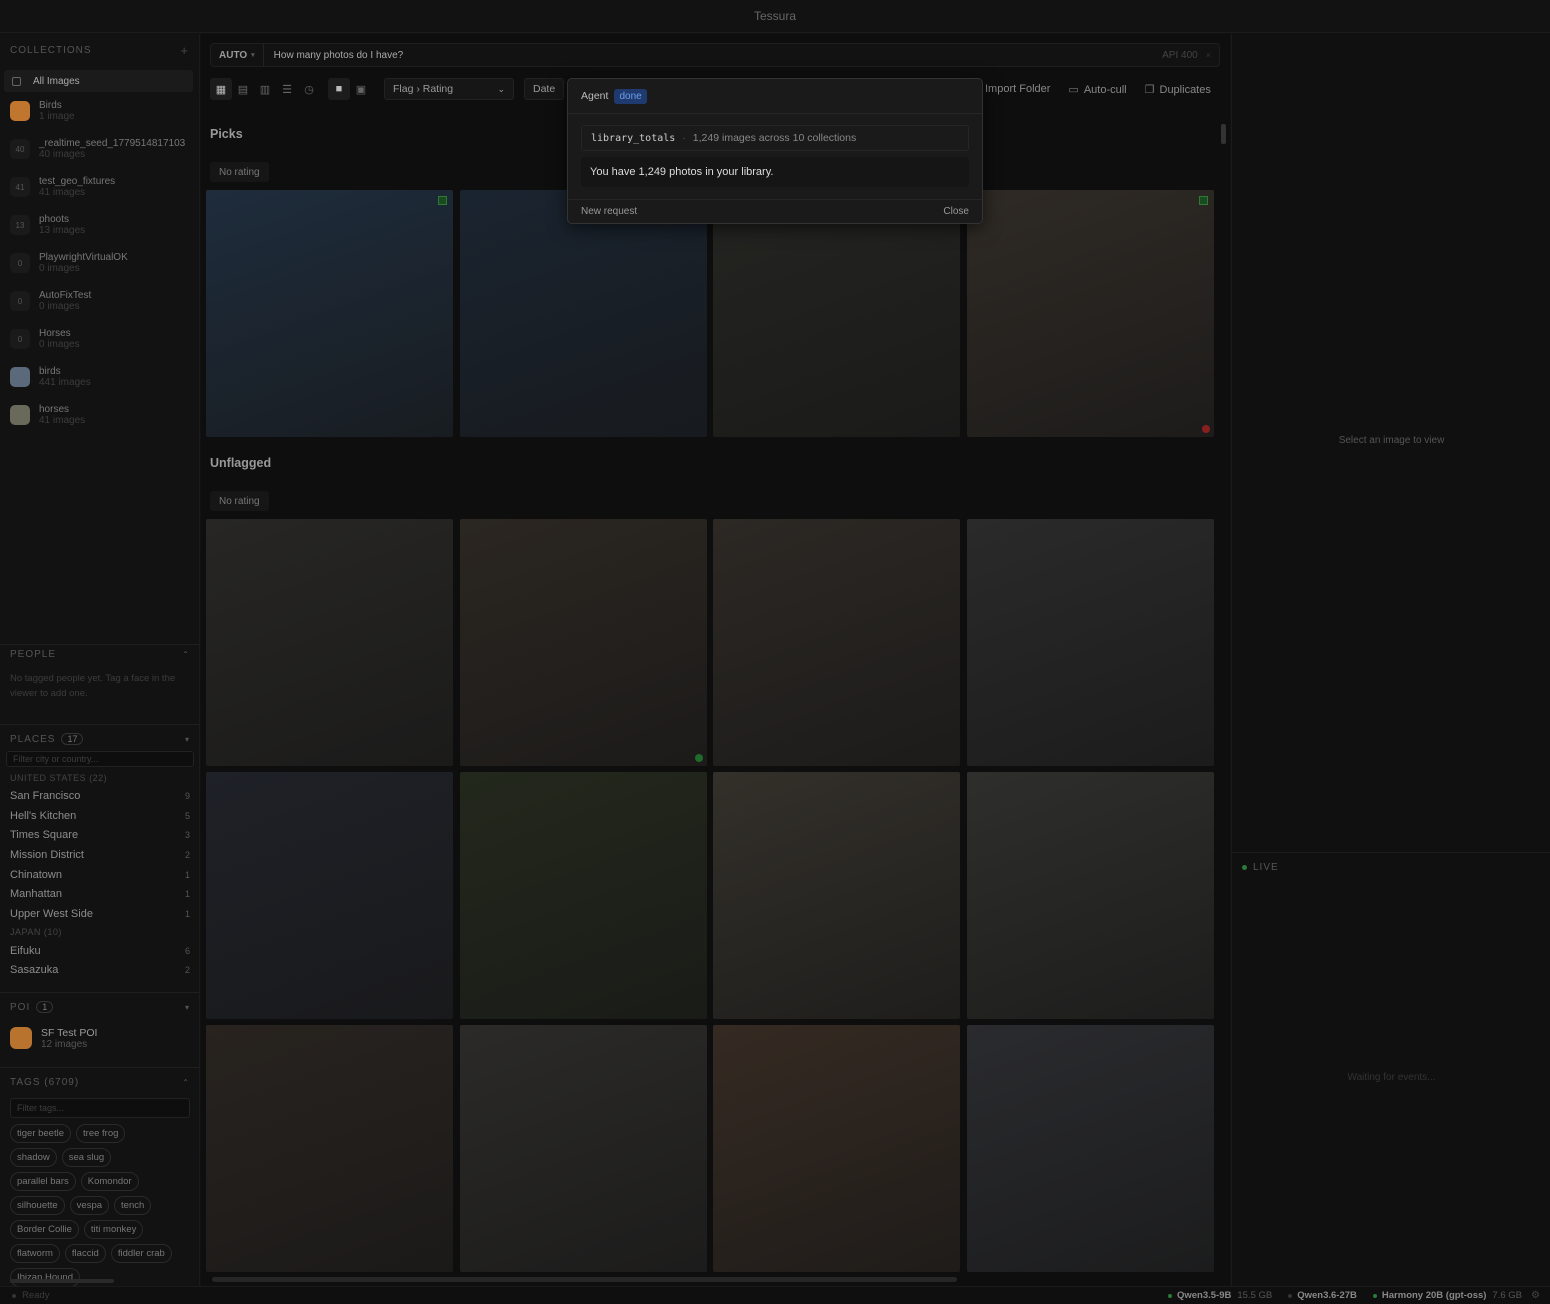 This screenshot has width=1550, height=1304. What do you see at coordinates (99, 377) in the screenshot?
I see `collection-item: birds 441 images` at bounding box center [99, 377].